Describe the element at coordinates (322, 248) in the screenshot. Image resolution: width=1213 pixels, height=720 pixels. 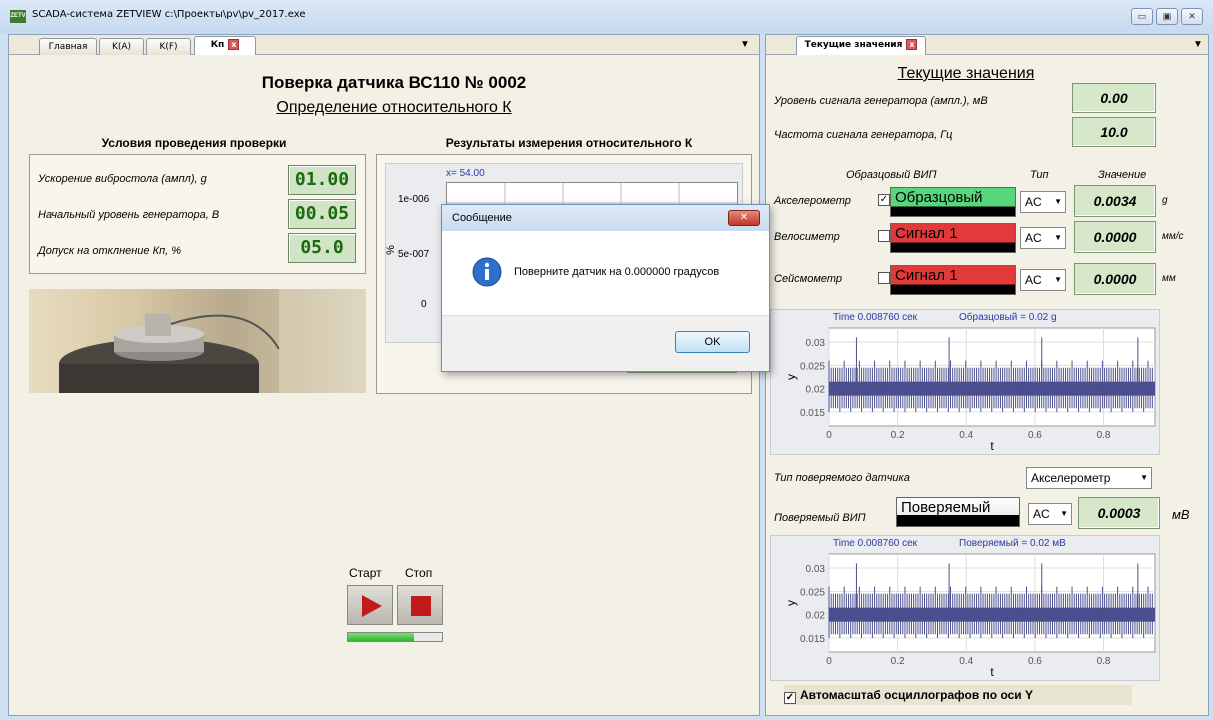
I see `tolerance-value: 05.0` at that location.